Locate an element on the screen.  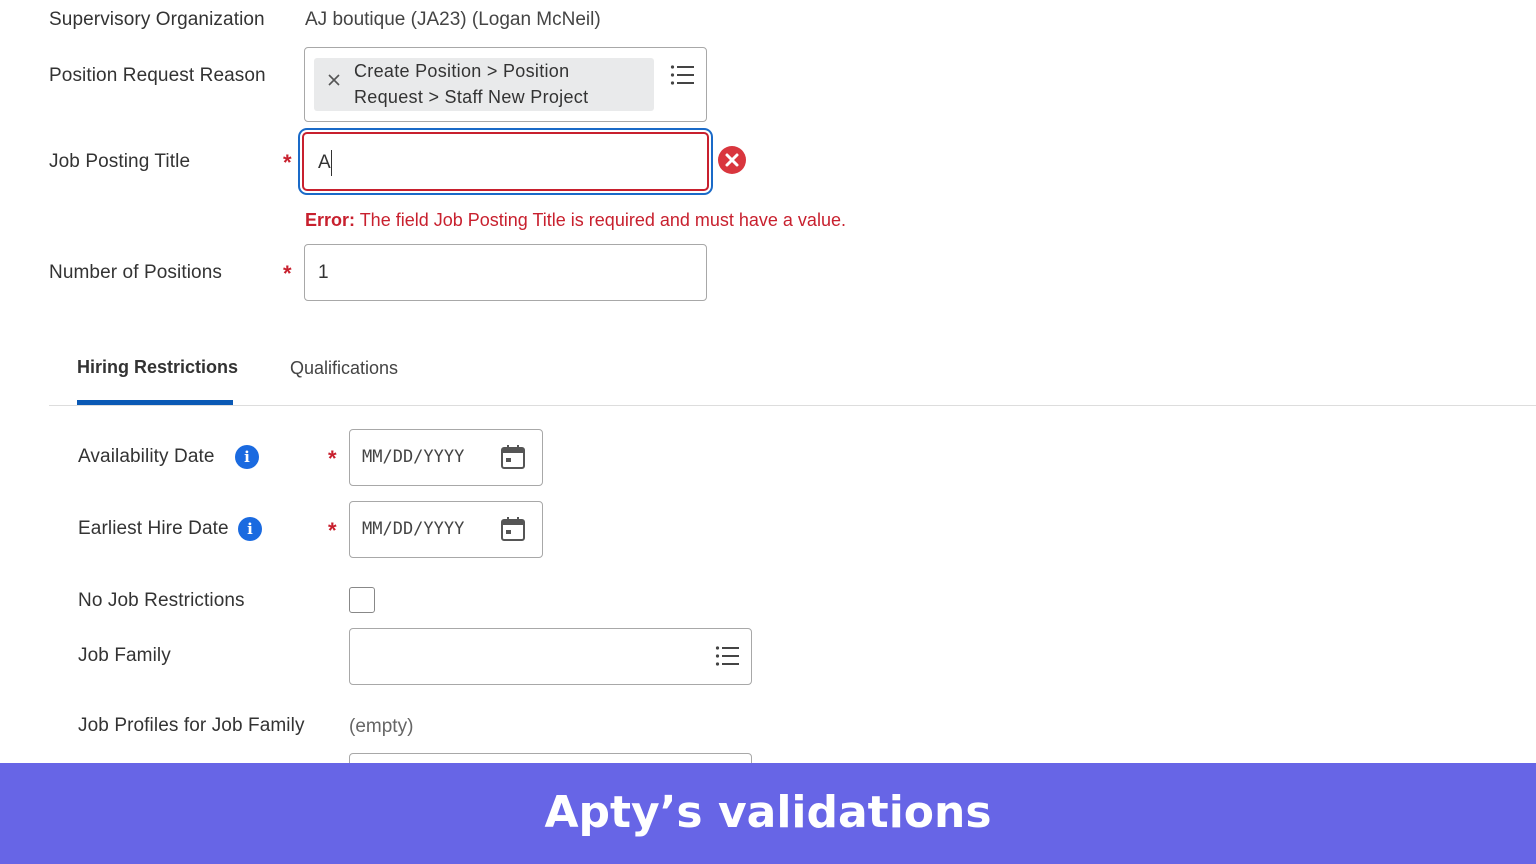
job-family-label: Job Family is located at coordinates (124, 655).